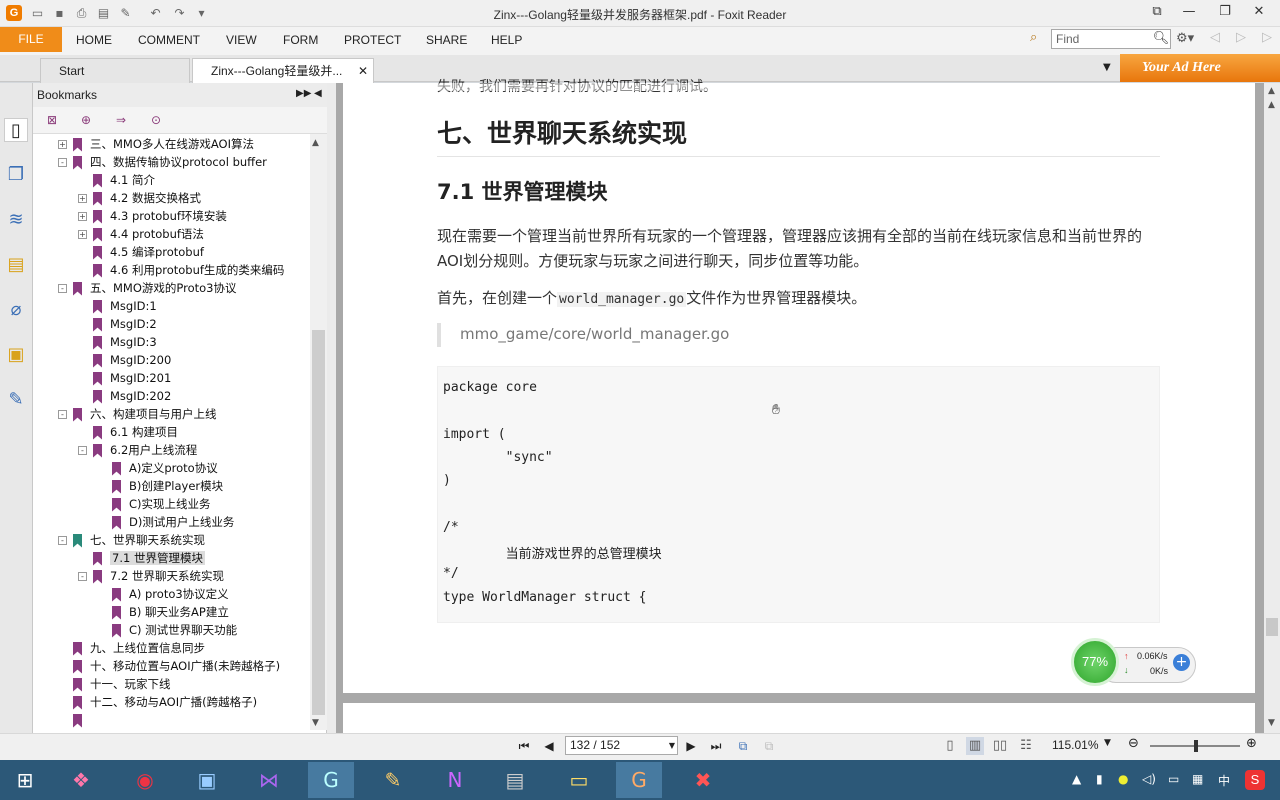  I want to click on bookmarks-panel-icon: ▯, so click(16, 130).